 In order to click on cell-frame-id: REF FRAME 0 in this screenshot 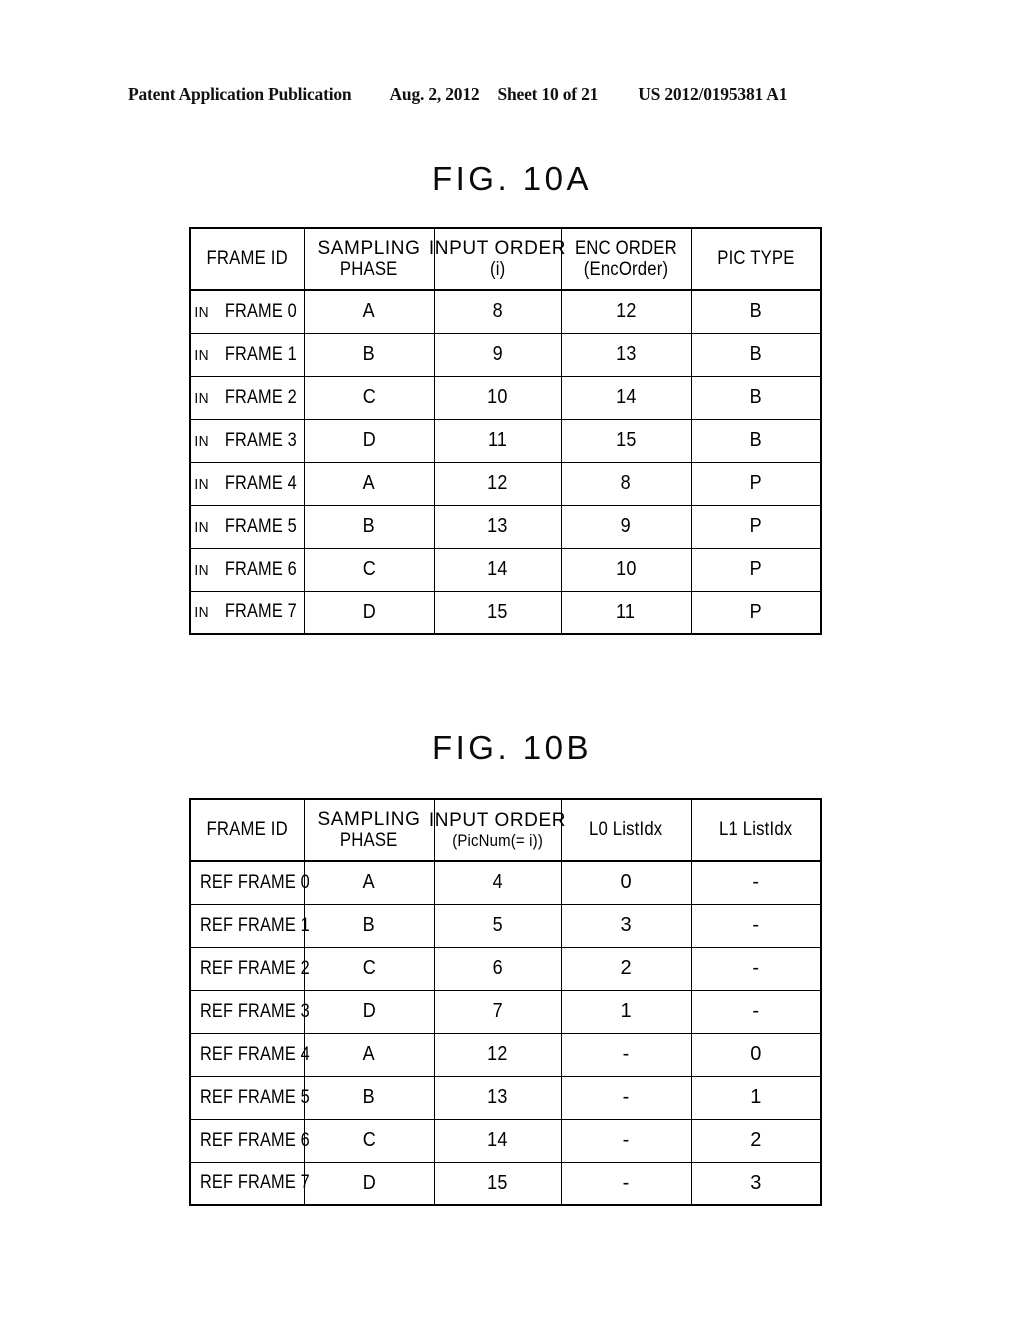, I will do `click(249, 882)`.